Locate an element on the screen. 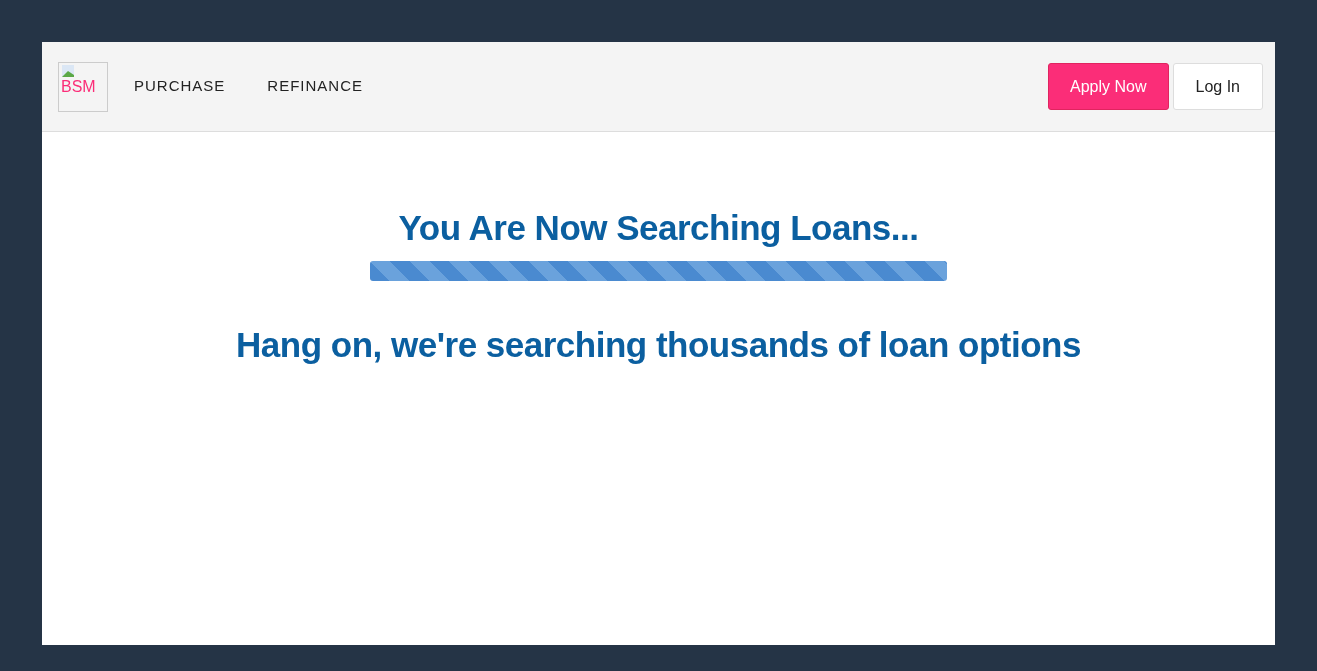 This screenshot has height=671, width=1317. apply-button: Apply Now is located at coordinates (1108, 86).